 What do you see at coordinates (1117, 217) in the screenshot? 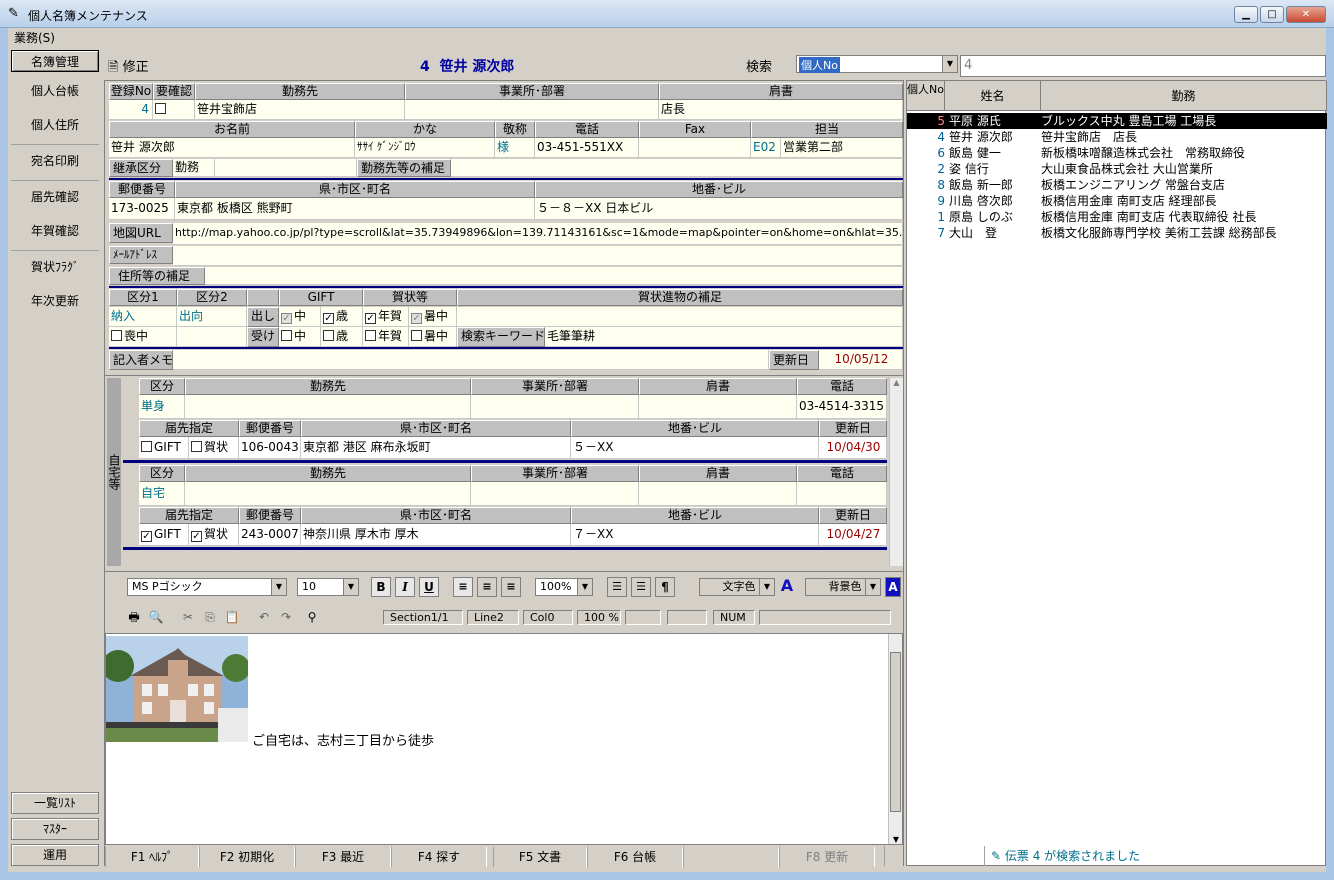
I see `list-item: 1 原島 しのぶ 板橋信用金庫 南町支店 代表取締役 社長` at bounding box center [1117, 217].